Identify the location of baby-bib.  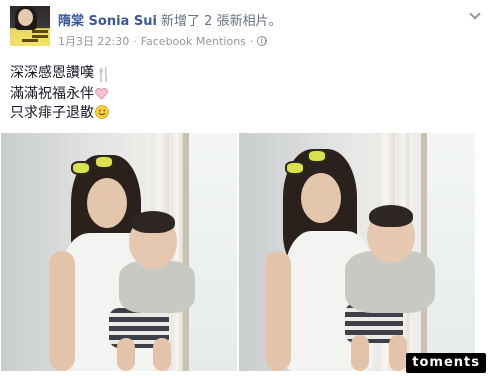
(157, 287).